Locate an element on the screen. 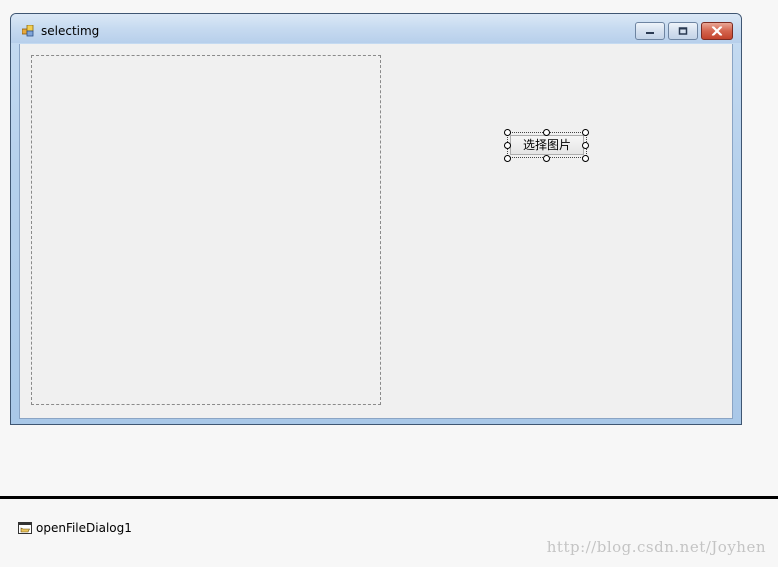 The image size is (778, 567). tray-component-open-file-dialog: openFileDialog1 is located at coordinates (75, 528).